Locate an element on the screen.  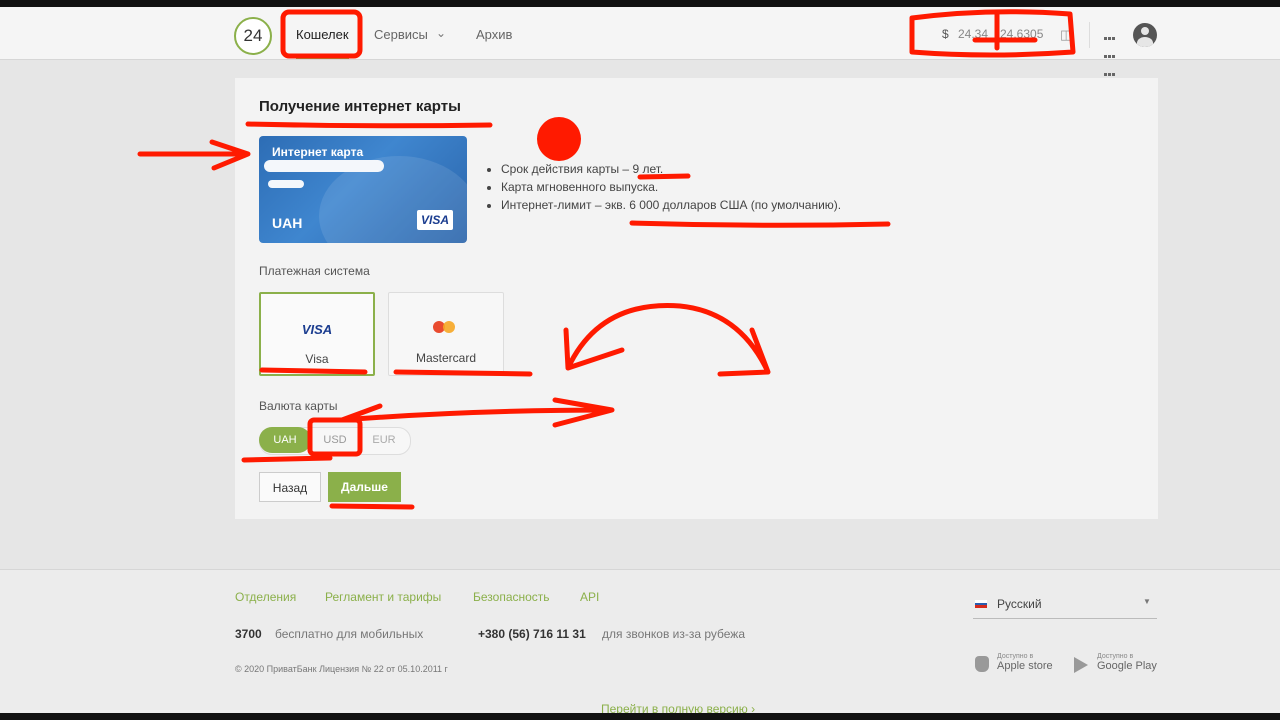
footer-link-branches: Отделения is located at coordinates (265, 597).